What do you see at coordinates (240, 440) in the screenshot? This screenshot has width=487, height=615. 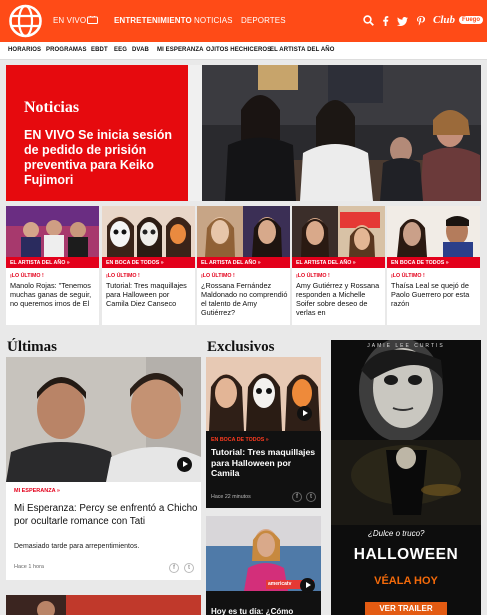 I see `exclusive-article-tag: EN BOCA DE TODOS »` at bounding box center [240, 440].